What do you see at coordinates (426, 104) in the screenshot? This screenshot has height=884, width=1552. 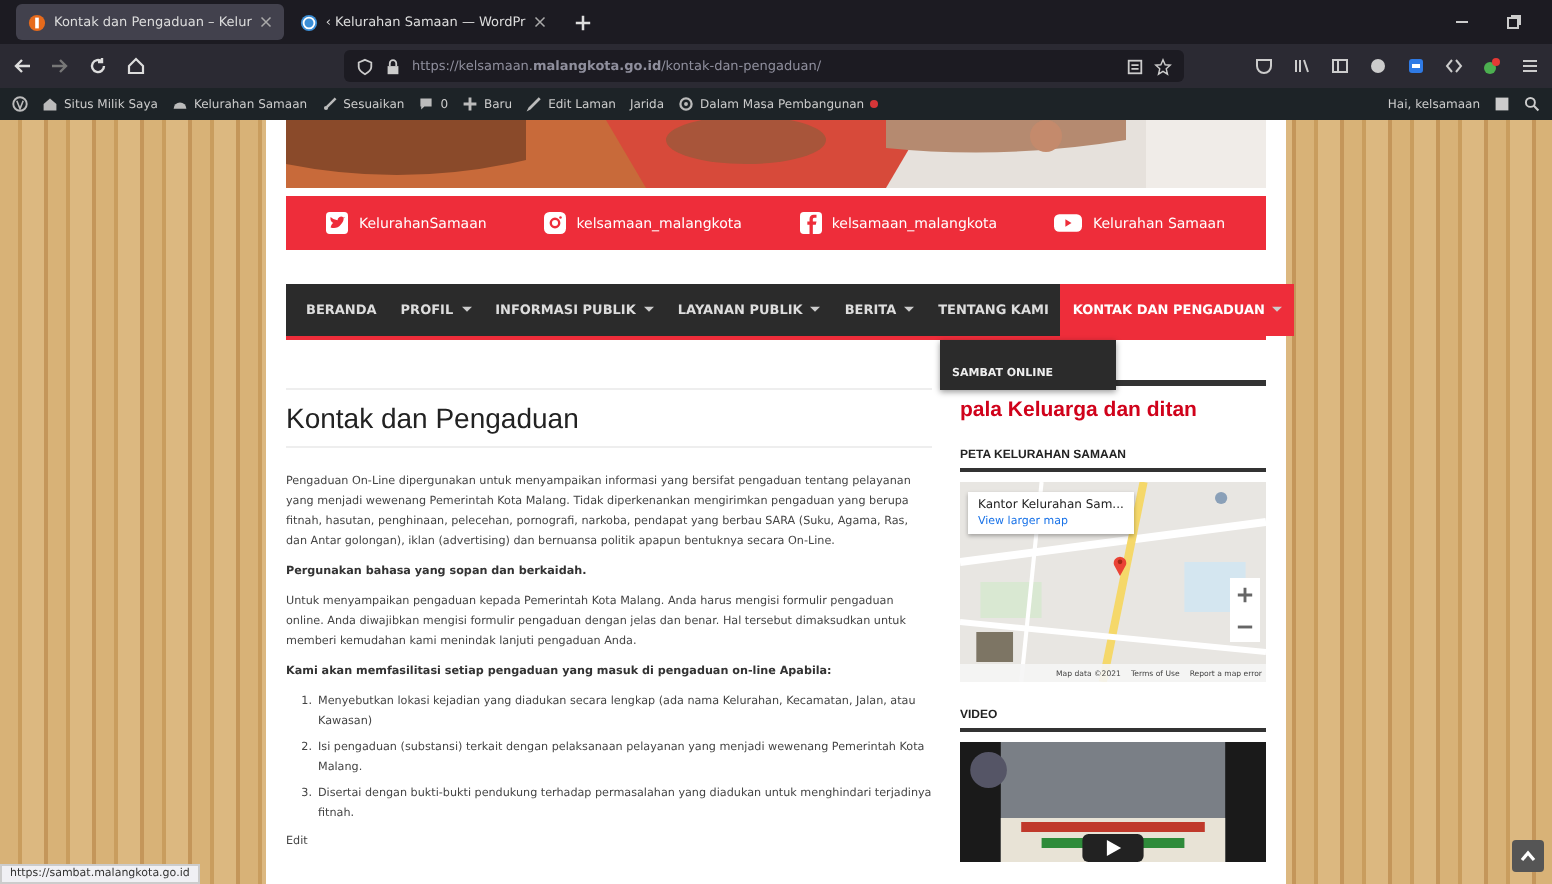 I see `comment-icon` at bounding box center [426, 104].